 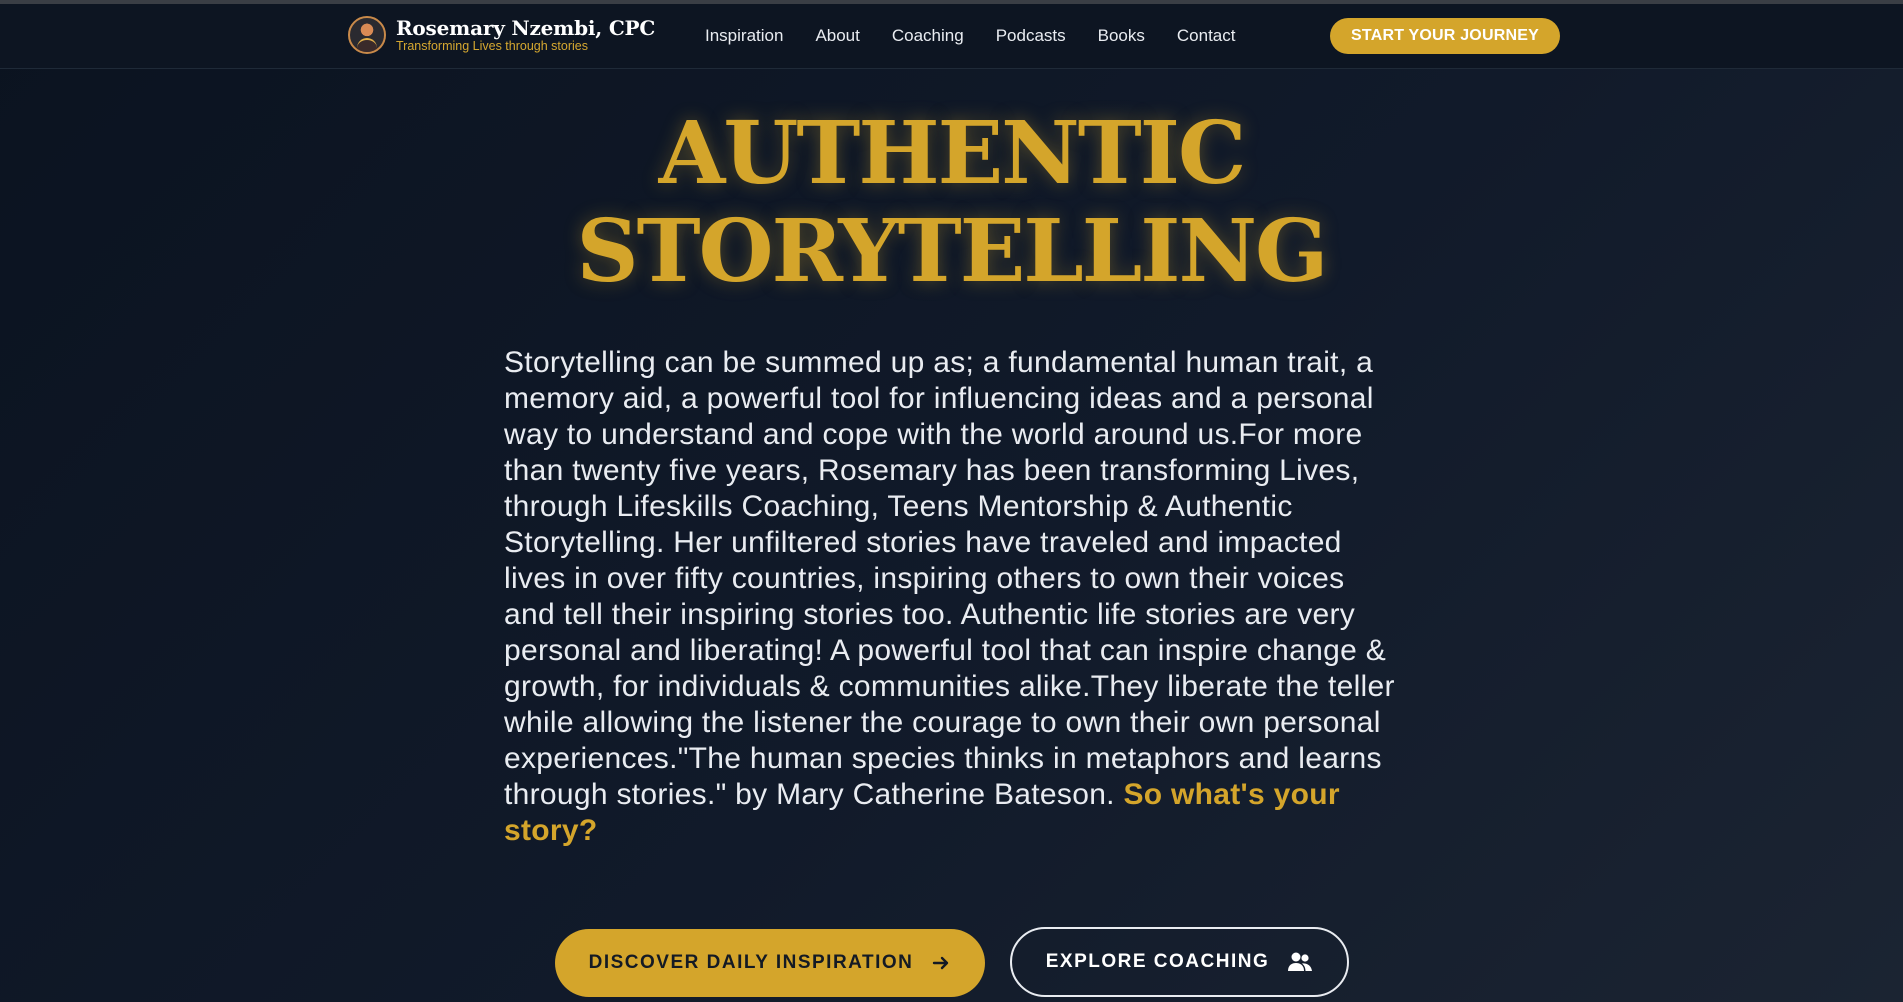 I want to click on hero-title-line2: STORYTELLING, so click(x=952, y=251).